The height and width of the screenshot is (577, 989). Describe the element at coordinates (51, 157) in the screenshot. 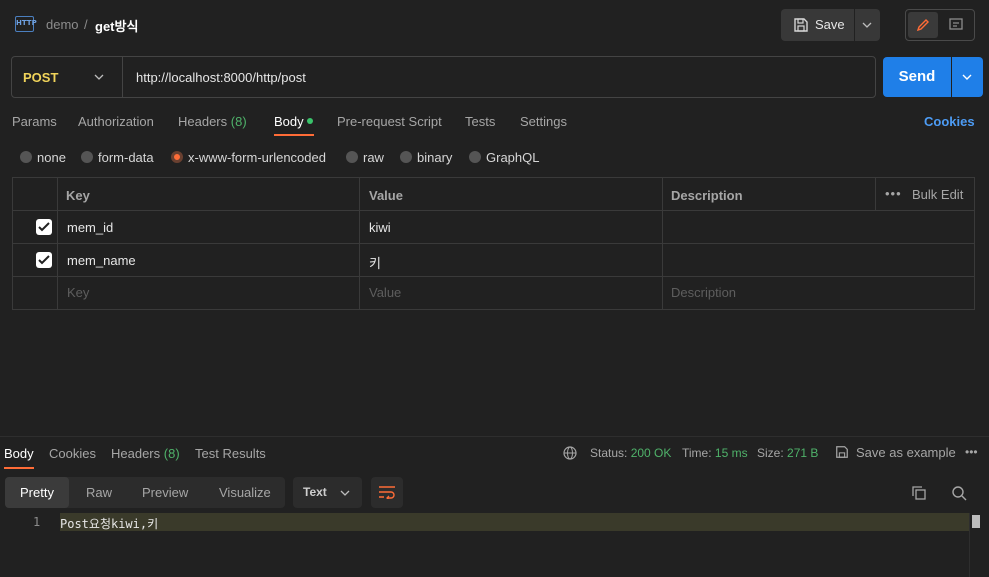

I see `radio-label: none` at that location.